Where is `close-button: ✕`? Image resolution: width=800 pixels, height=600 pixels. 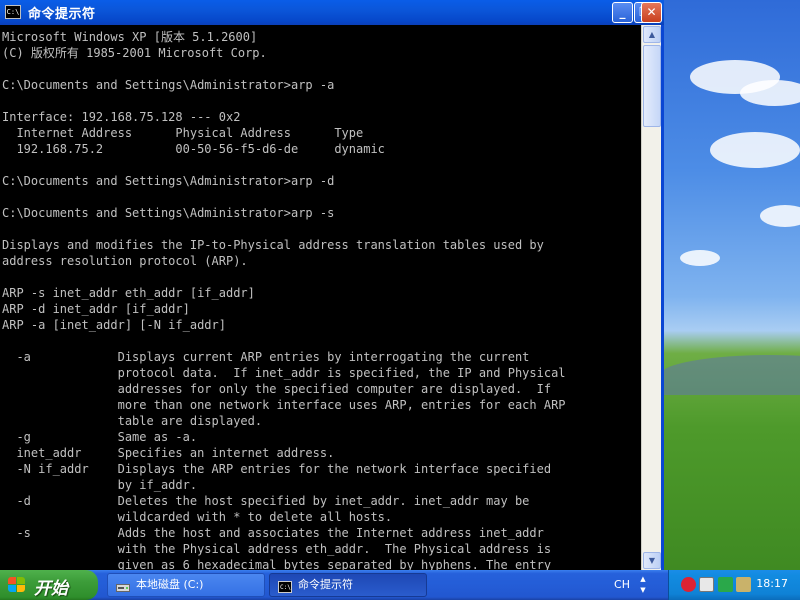
close-button: ✕ is located at coordinates (651, 12).